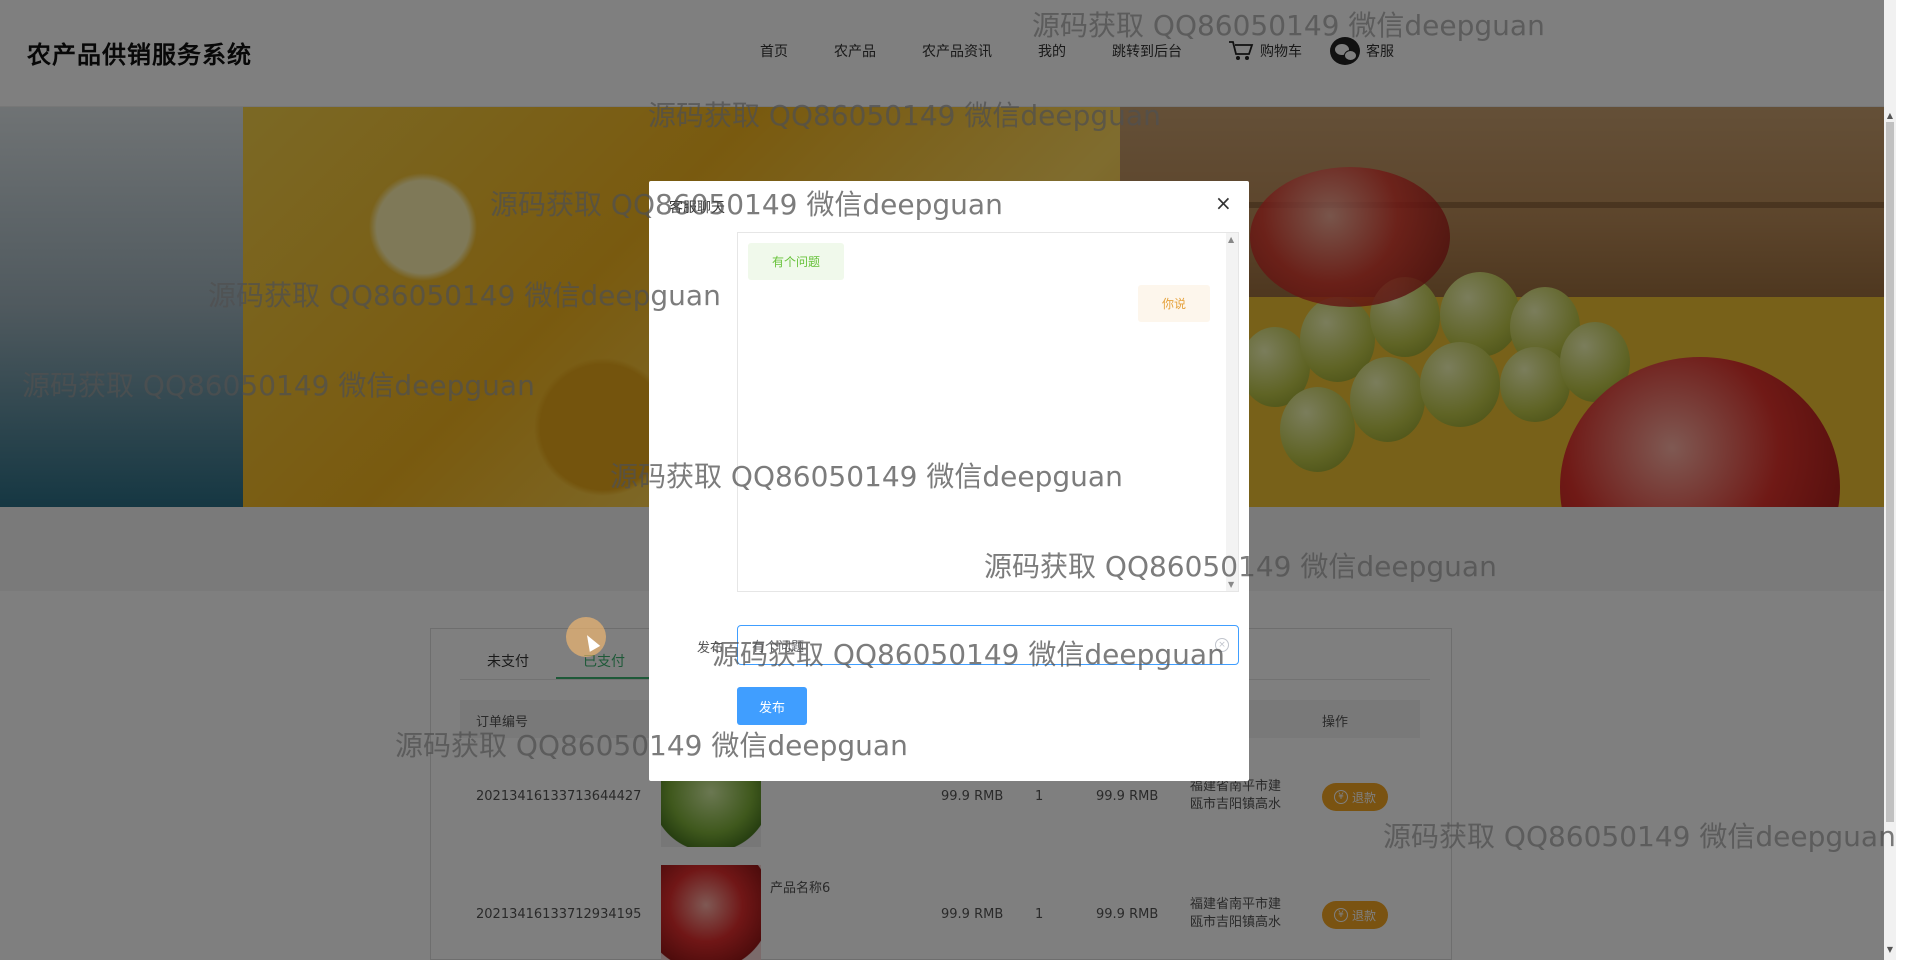 The image size is (1916, 960). What do you see at coordinates (1890, 116) in the screenshot?
I see `scroll-up-icon: ▲` at bounding box center [1890, 116].